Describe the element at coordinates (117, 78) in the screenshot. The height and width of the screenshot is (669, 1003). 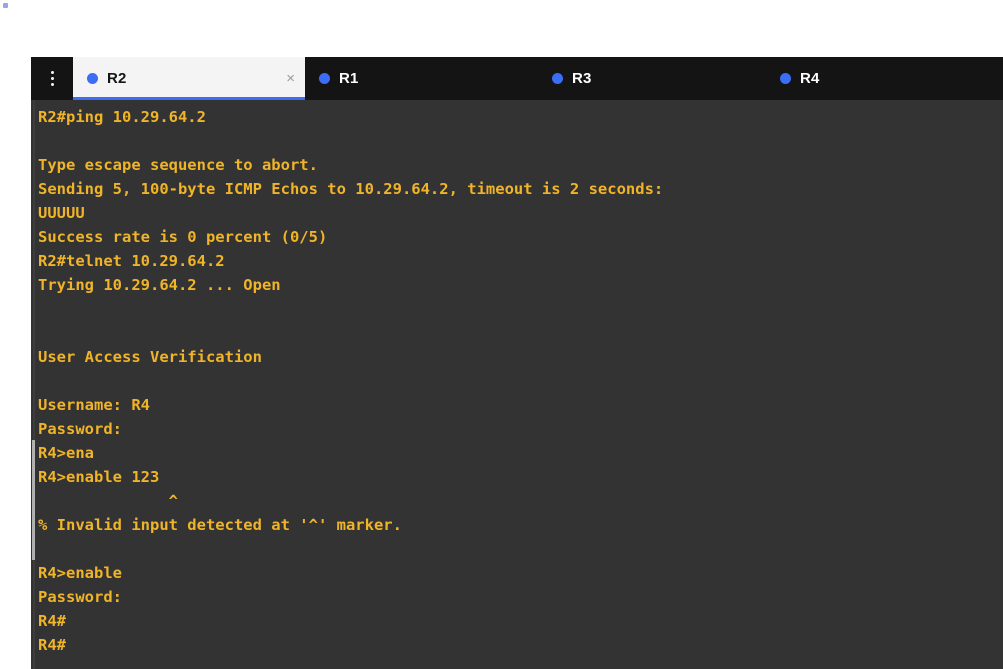
I see `tab-label: R2` at that location.